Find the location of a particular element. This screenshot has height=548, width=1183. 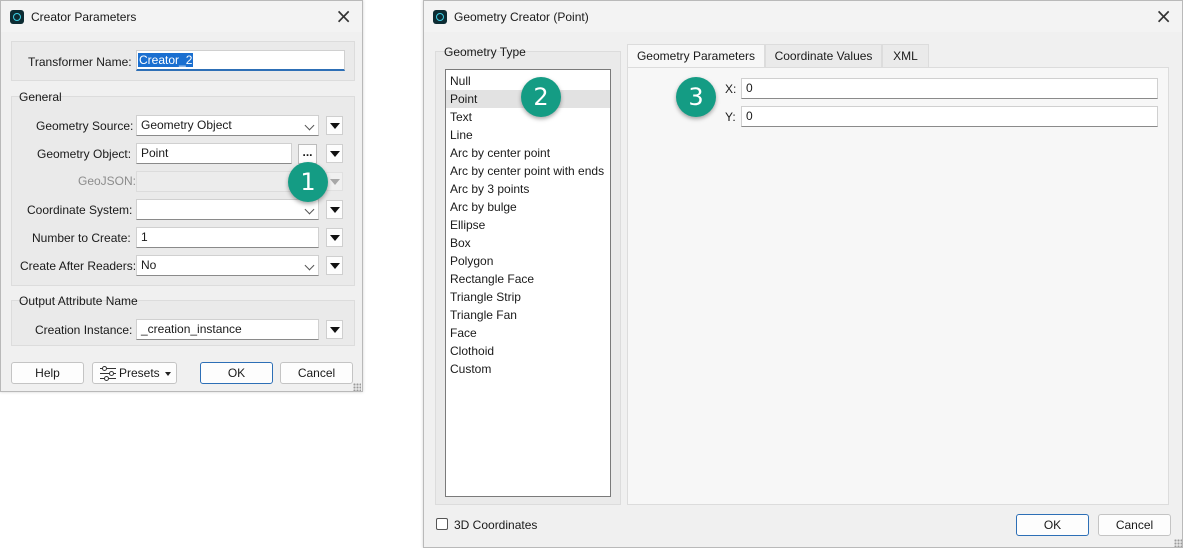

transformer-name-value: Creator_2 is located at coordinates (166, 60).